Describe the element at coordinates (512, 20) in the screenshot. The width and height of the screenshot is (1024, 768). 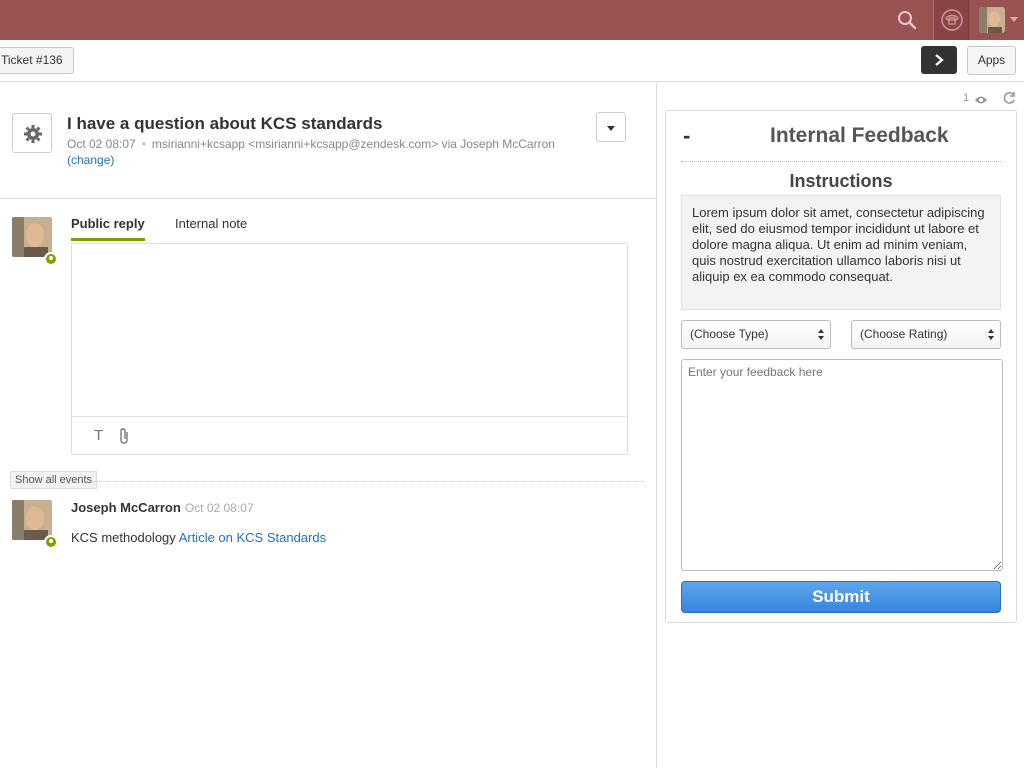
I see `top-bar` at that location.